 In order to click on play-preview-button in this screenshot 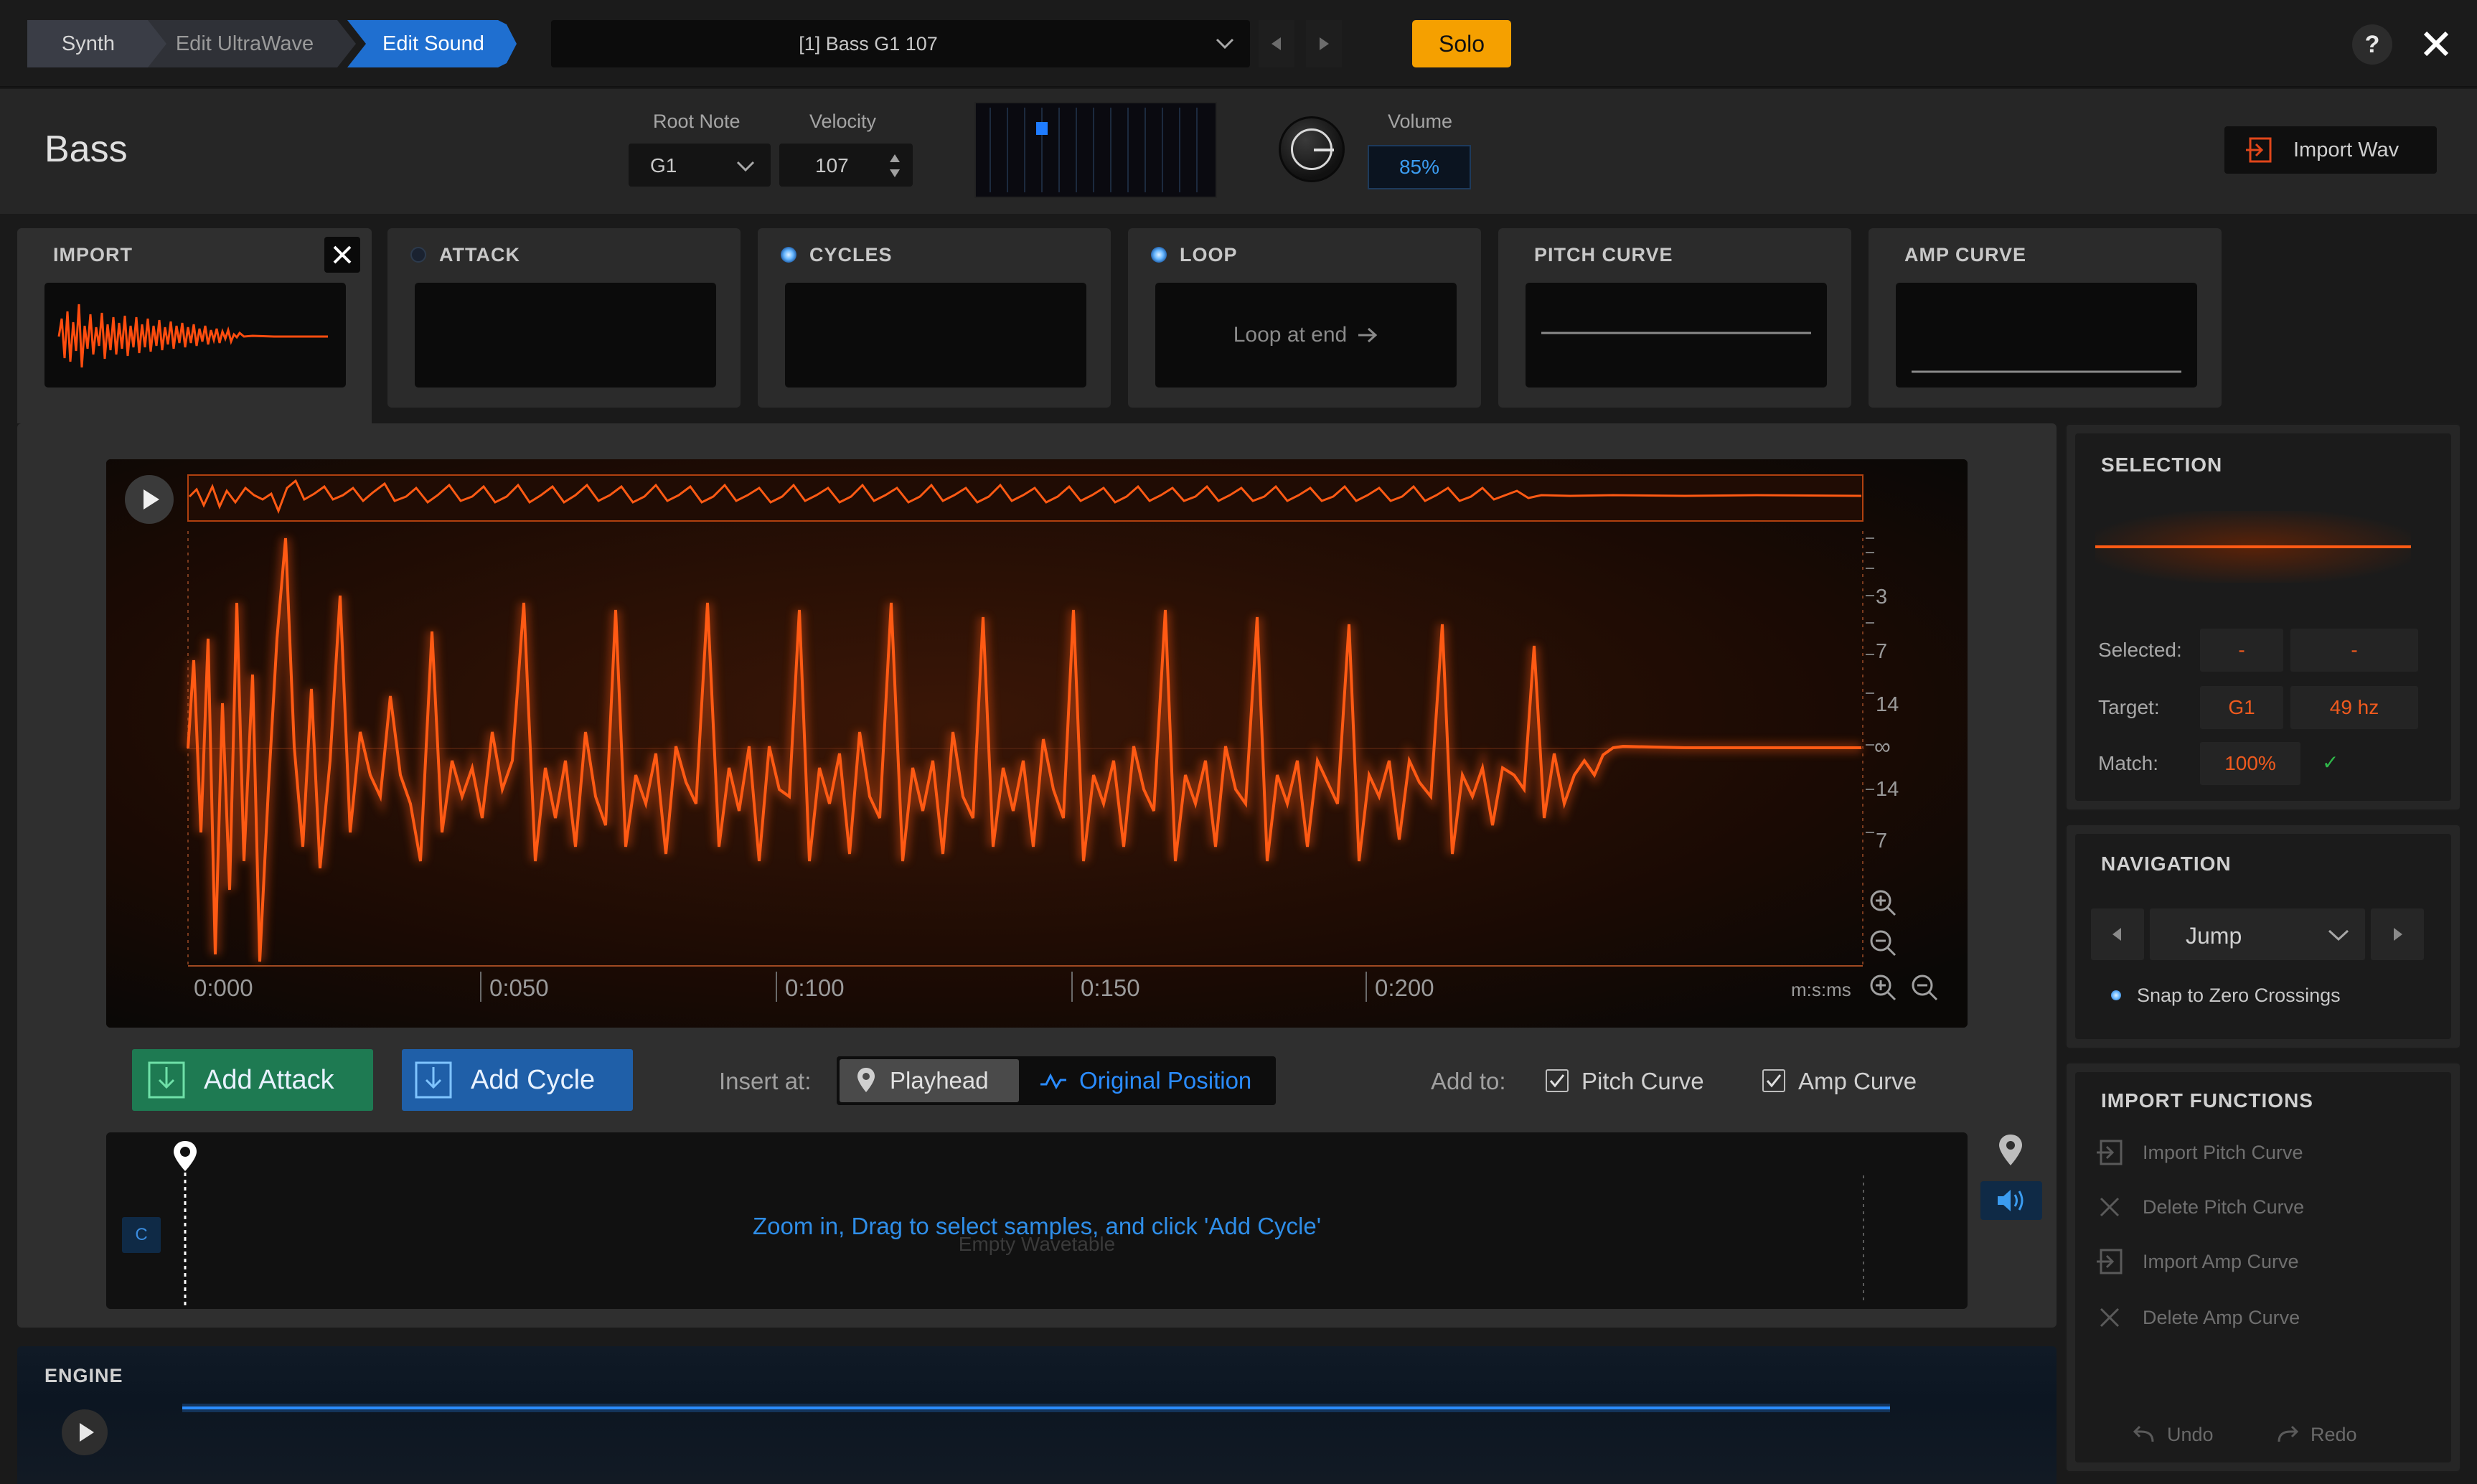, I will do `click(149, 500)`.